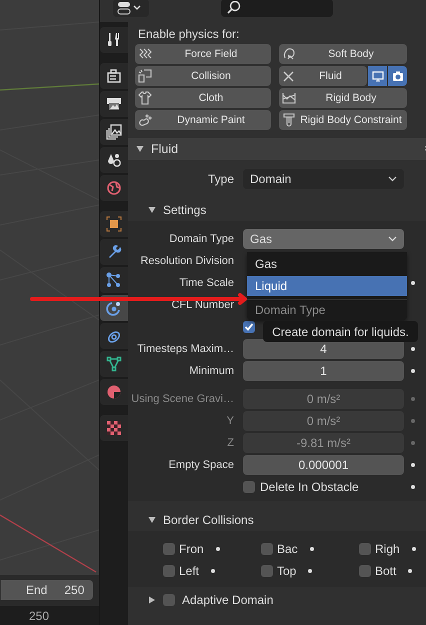  Describe the element at coordinates (343, 120) in the screenshot. I see `physics-button: Rigid Body Constraint` at that location.